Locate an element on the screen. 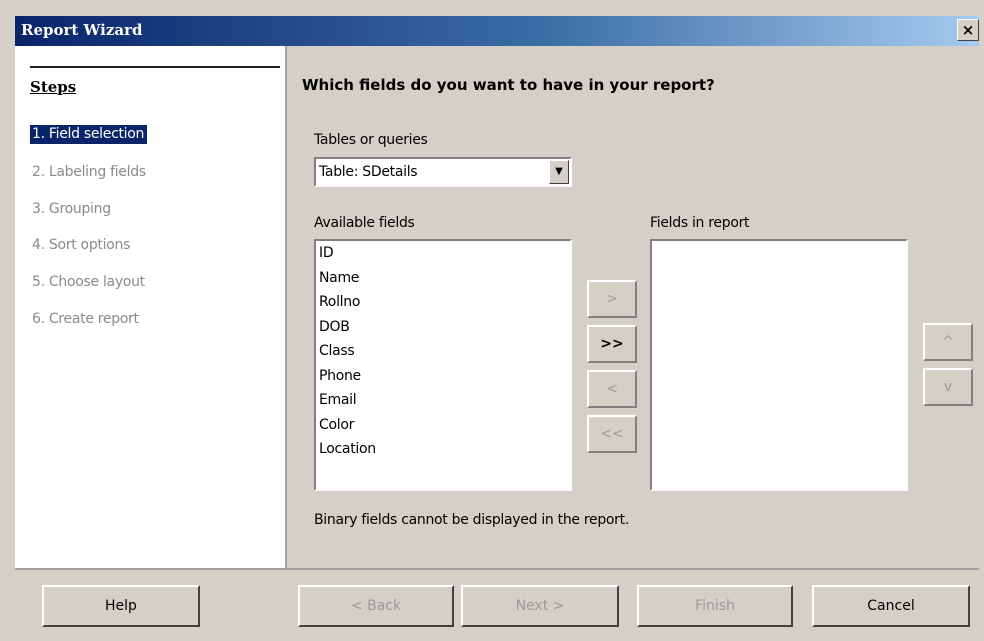 The image size is (984, 641). move-down-button: v is located at coordinates (948, 387).